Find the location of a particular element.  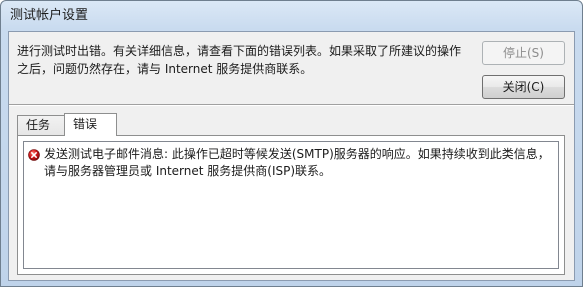

stop-button: 停止(S) is located at coordinates (523, 53).